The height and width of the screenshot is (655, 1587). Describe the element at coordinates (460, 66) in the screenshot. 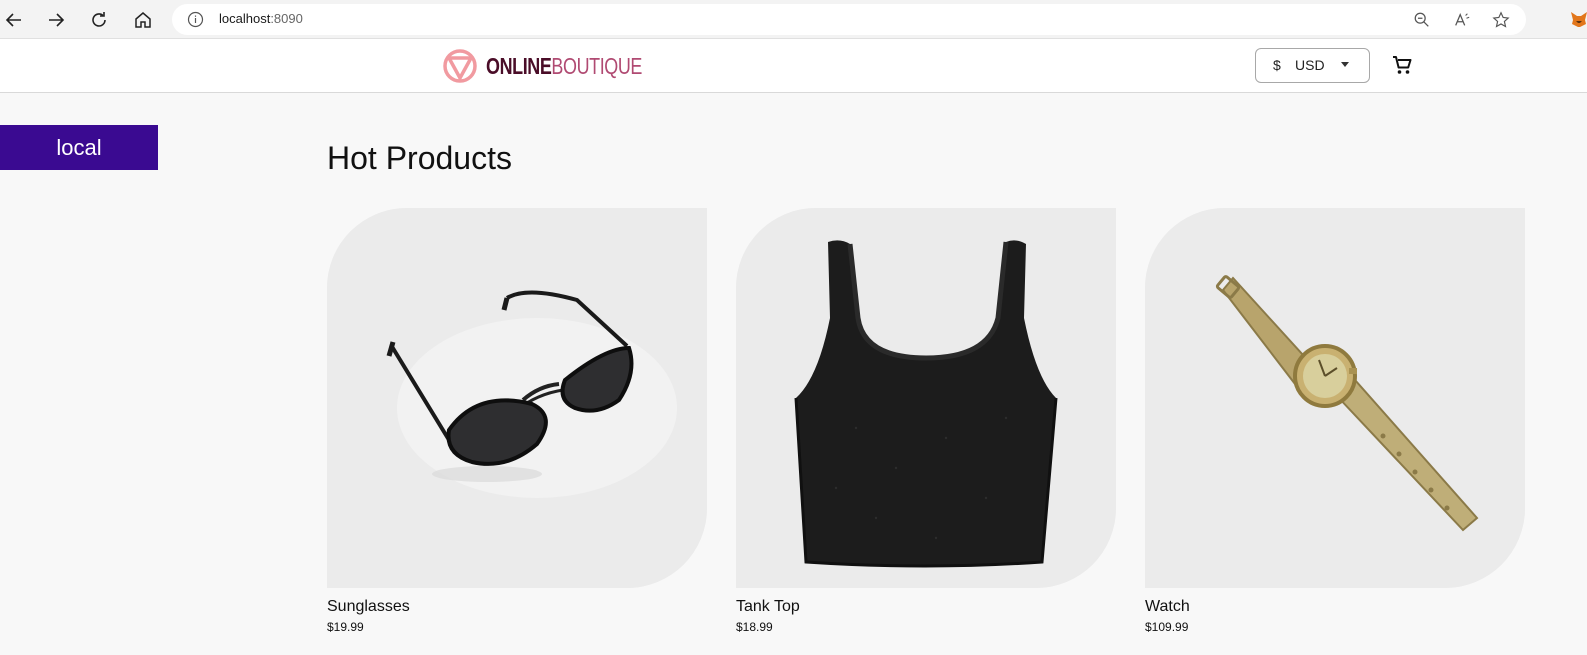

I see `logo-mark-icon` at that location.